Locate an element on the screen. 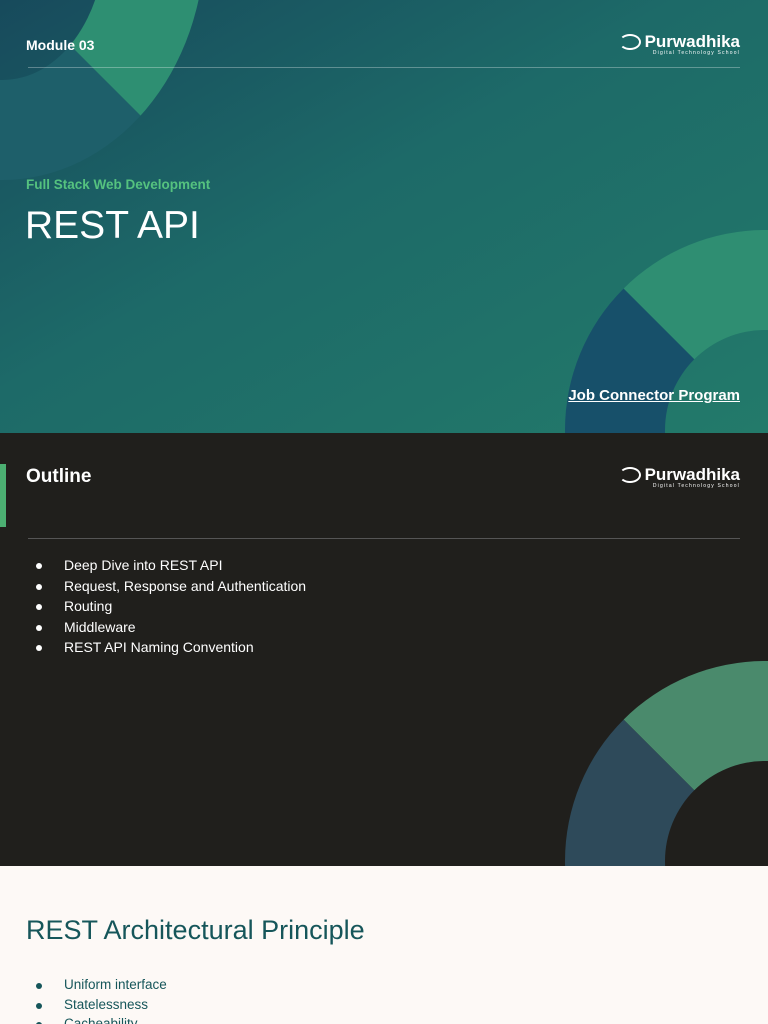 The image size is (768, 1024). list-item: Routing is located at coordinates (166, 606).